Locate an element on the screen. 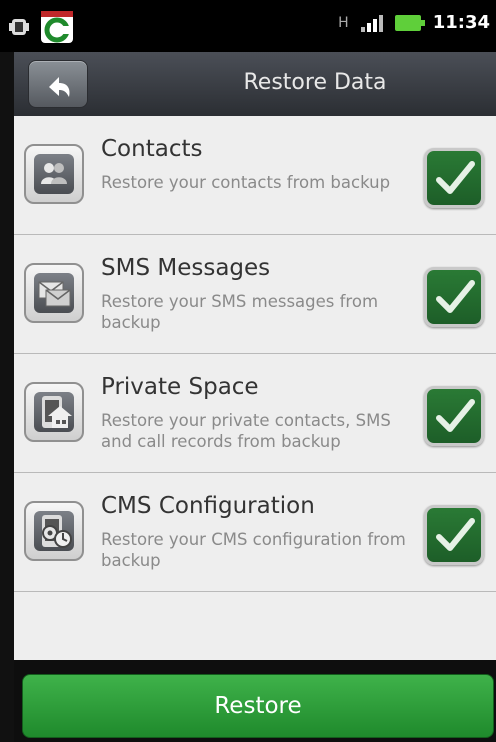 The width and height of the screenshot is (496, 742). status-bar: H 11:34 is located at coordinates (248, 26).